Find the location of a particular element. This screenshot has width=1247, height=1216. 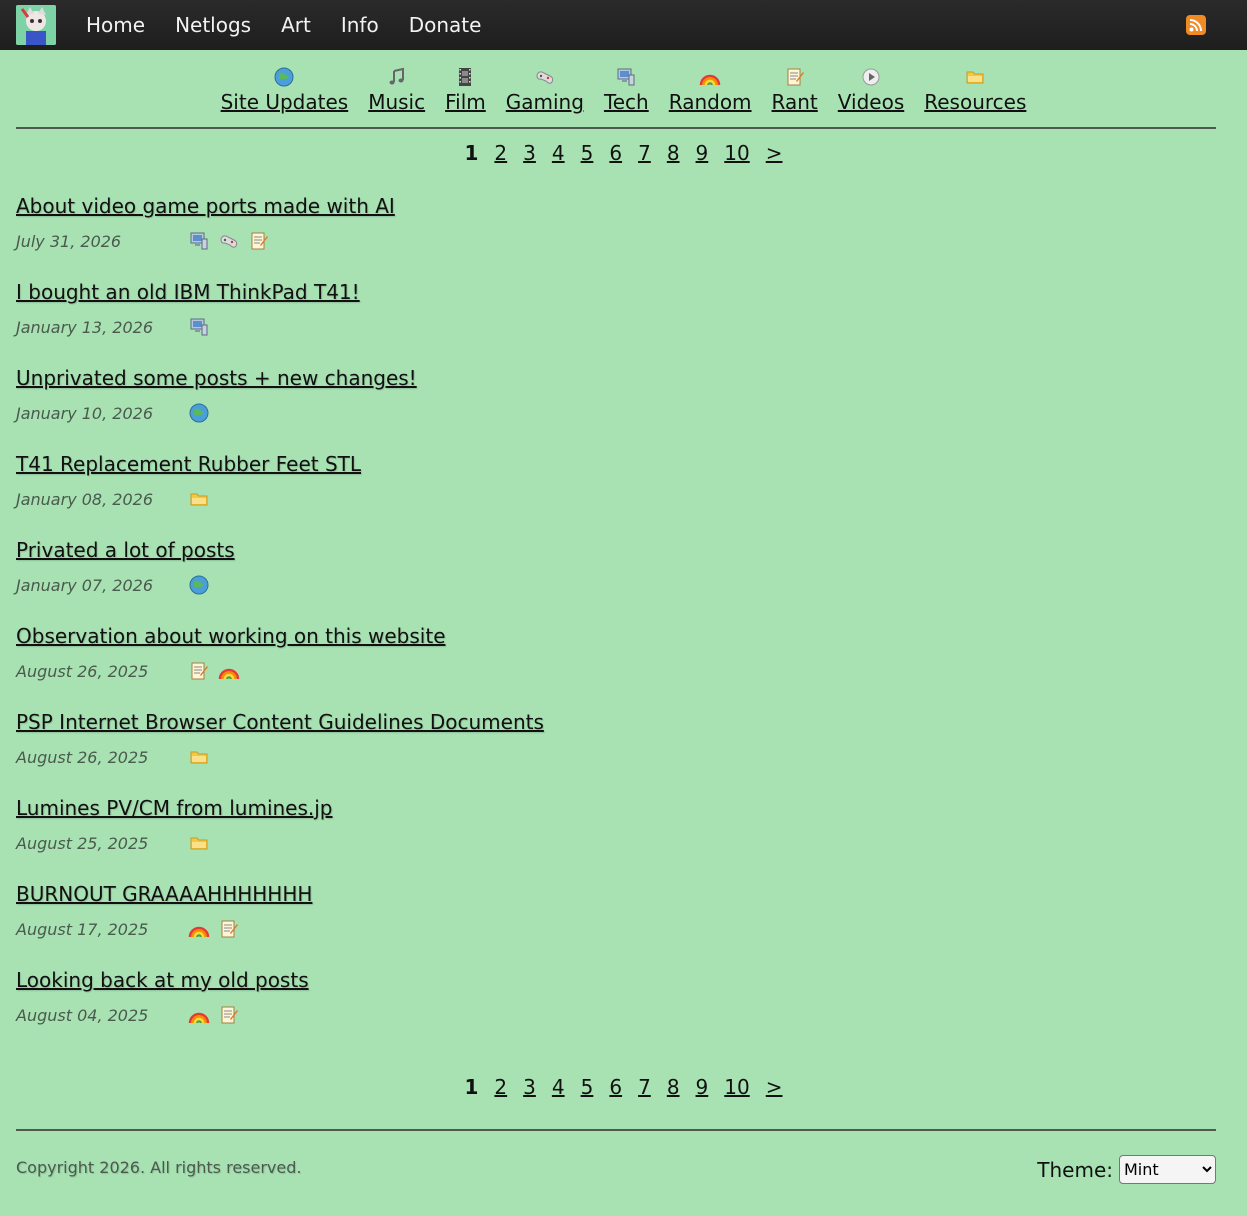

theme-selector: Theme: Mint is located at coordinates (1126, 1169).